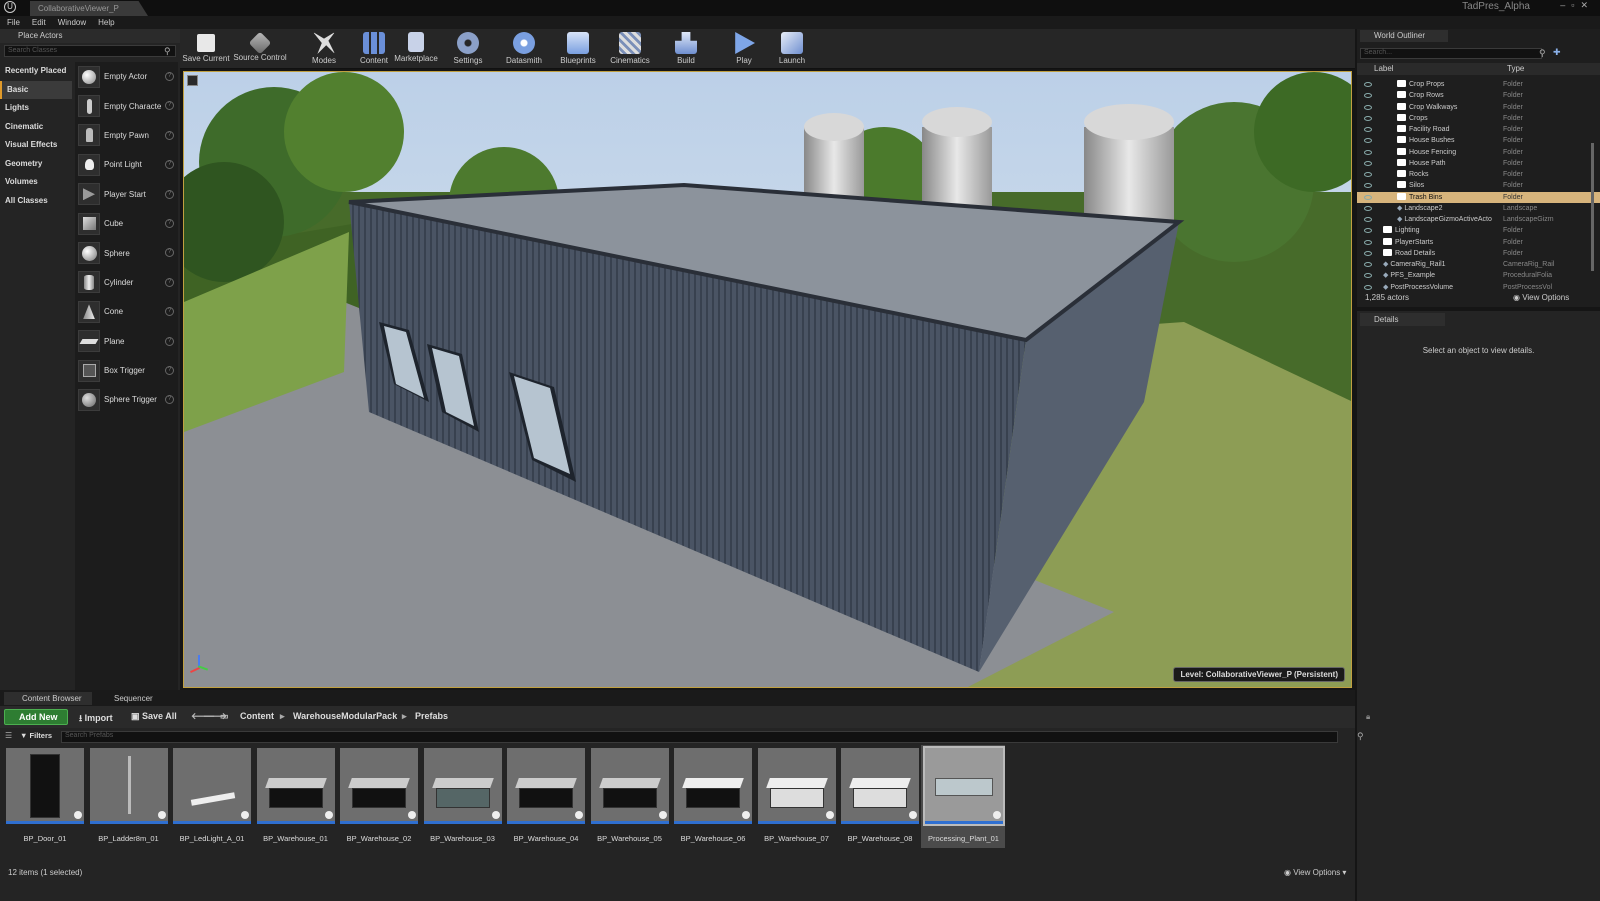 This screenshot has width=1600, height=901. I want to click on menu-help: Help, so click(106, 22).